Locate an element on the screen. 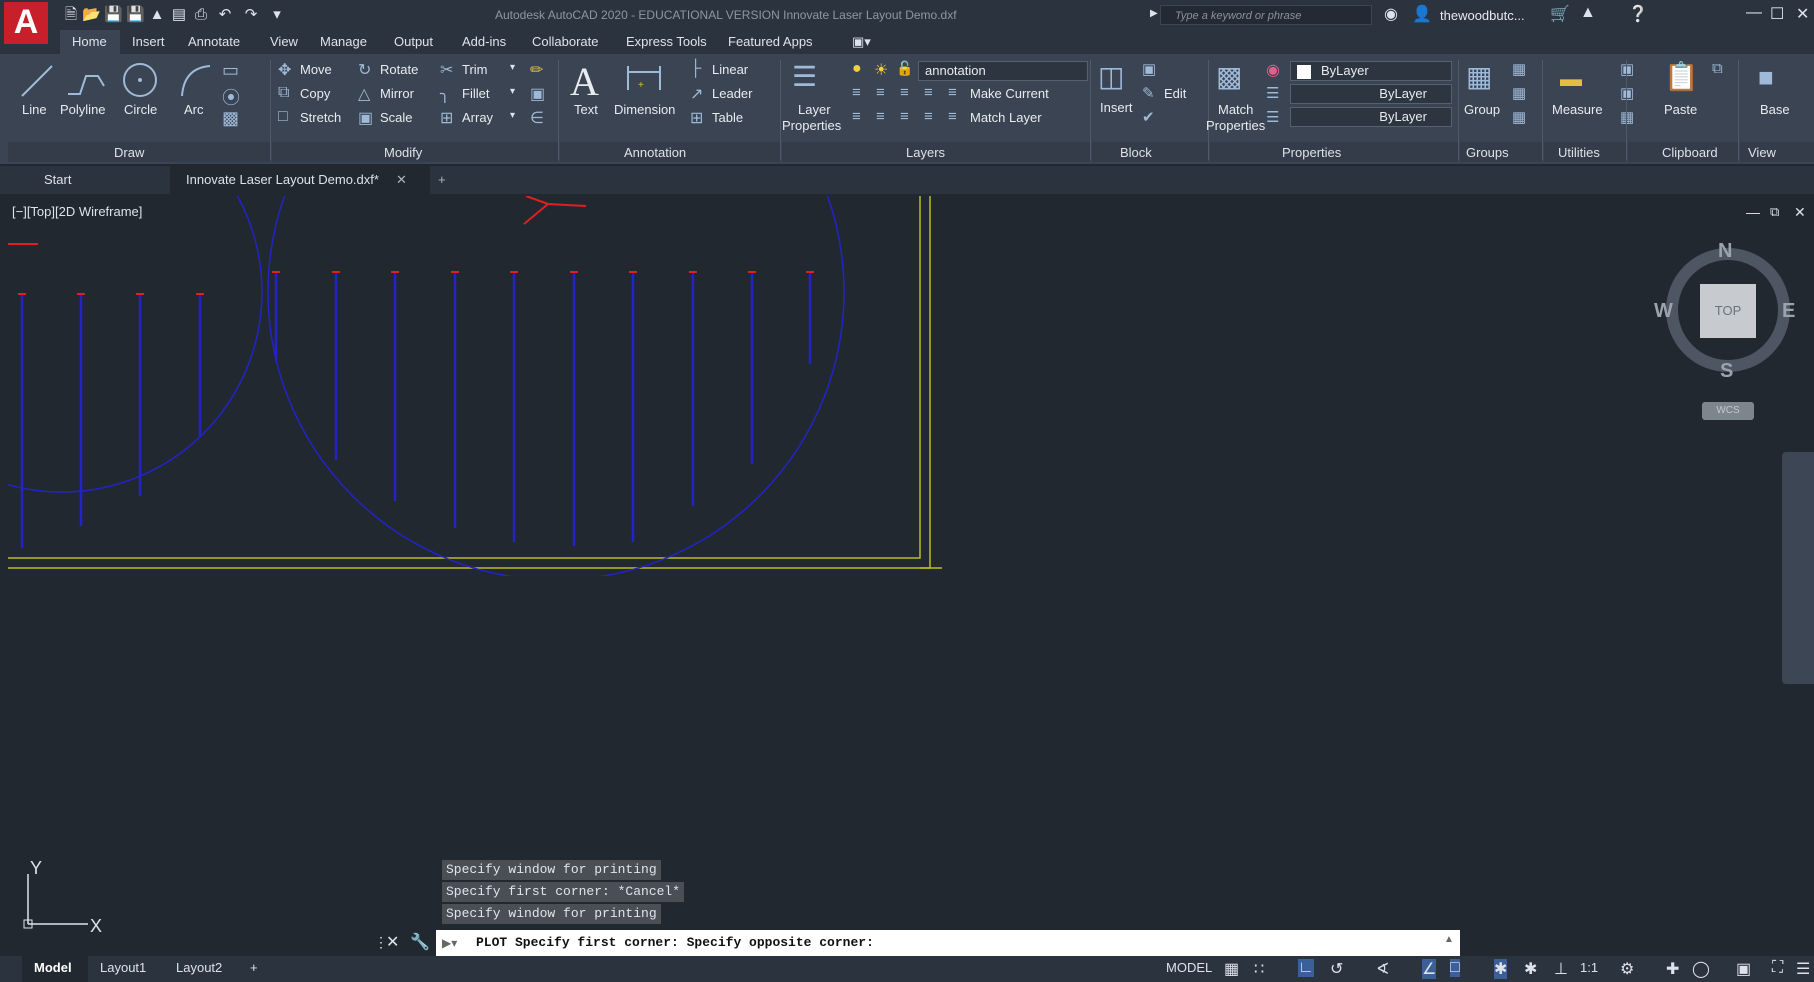 This screenshot has height=982, width=1814. paste-button: Paste is located at coordinates (1680, 109).